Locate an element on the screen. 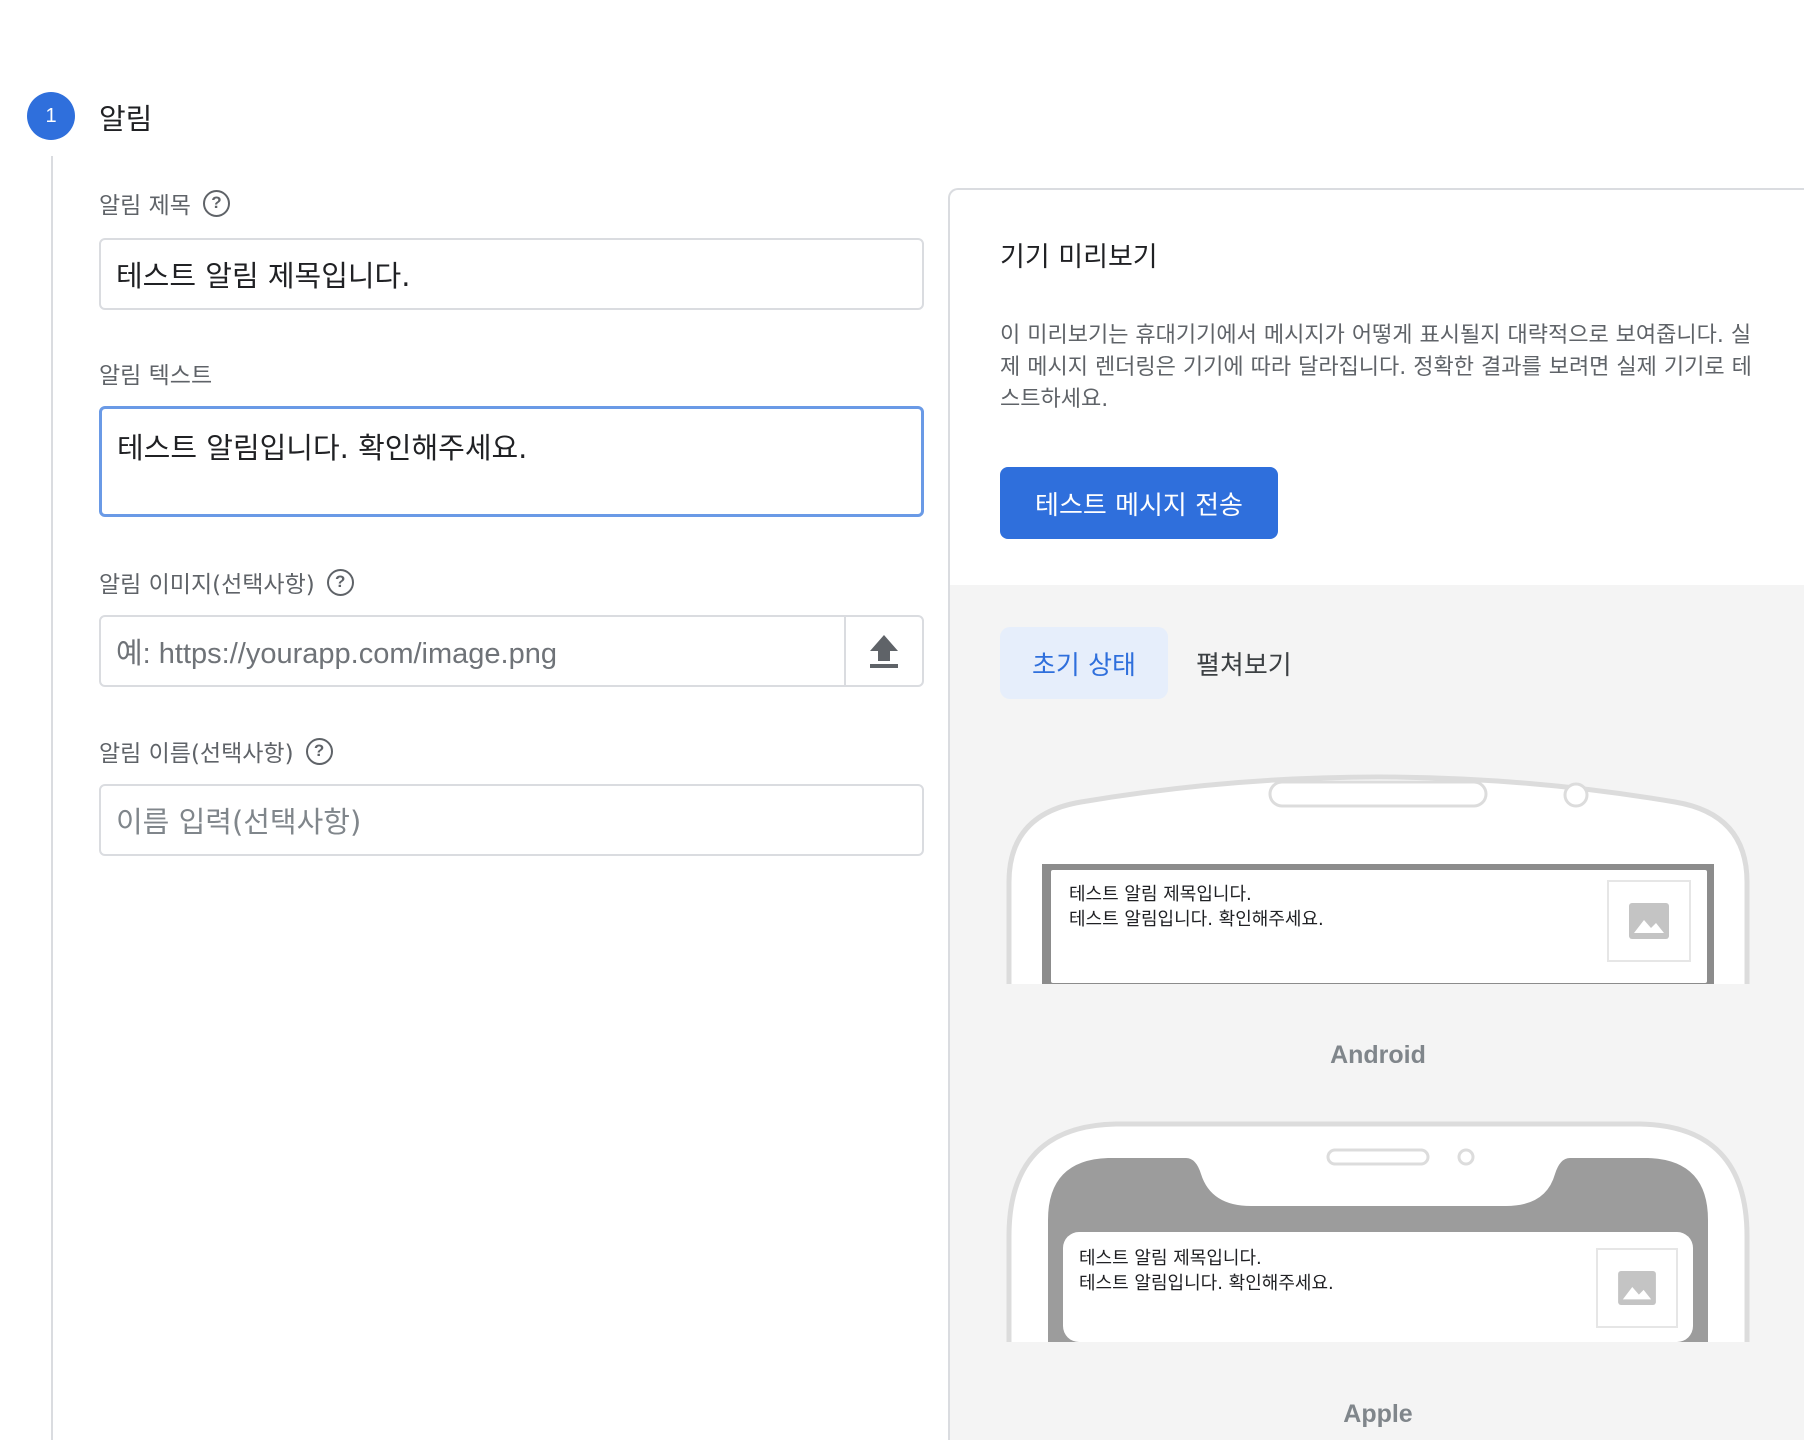  android-image-placeholder is located at coordinates (1649, 921).